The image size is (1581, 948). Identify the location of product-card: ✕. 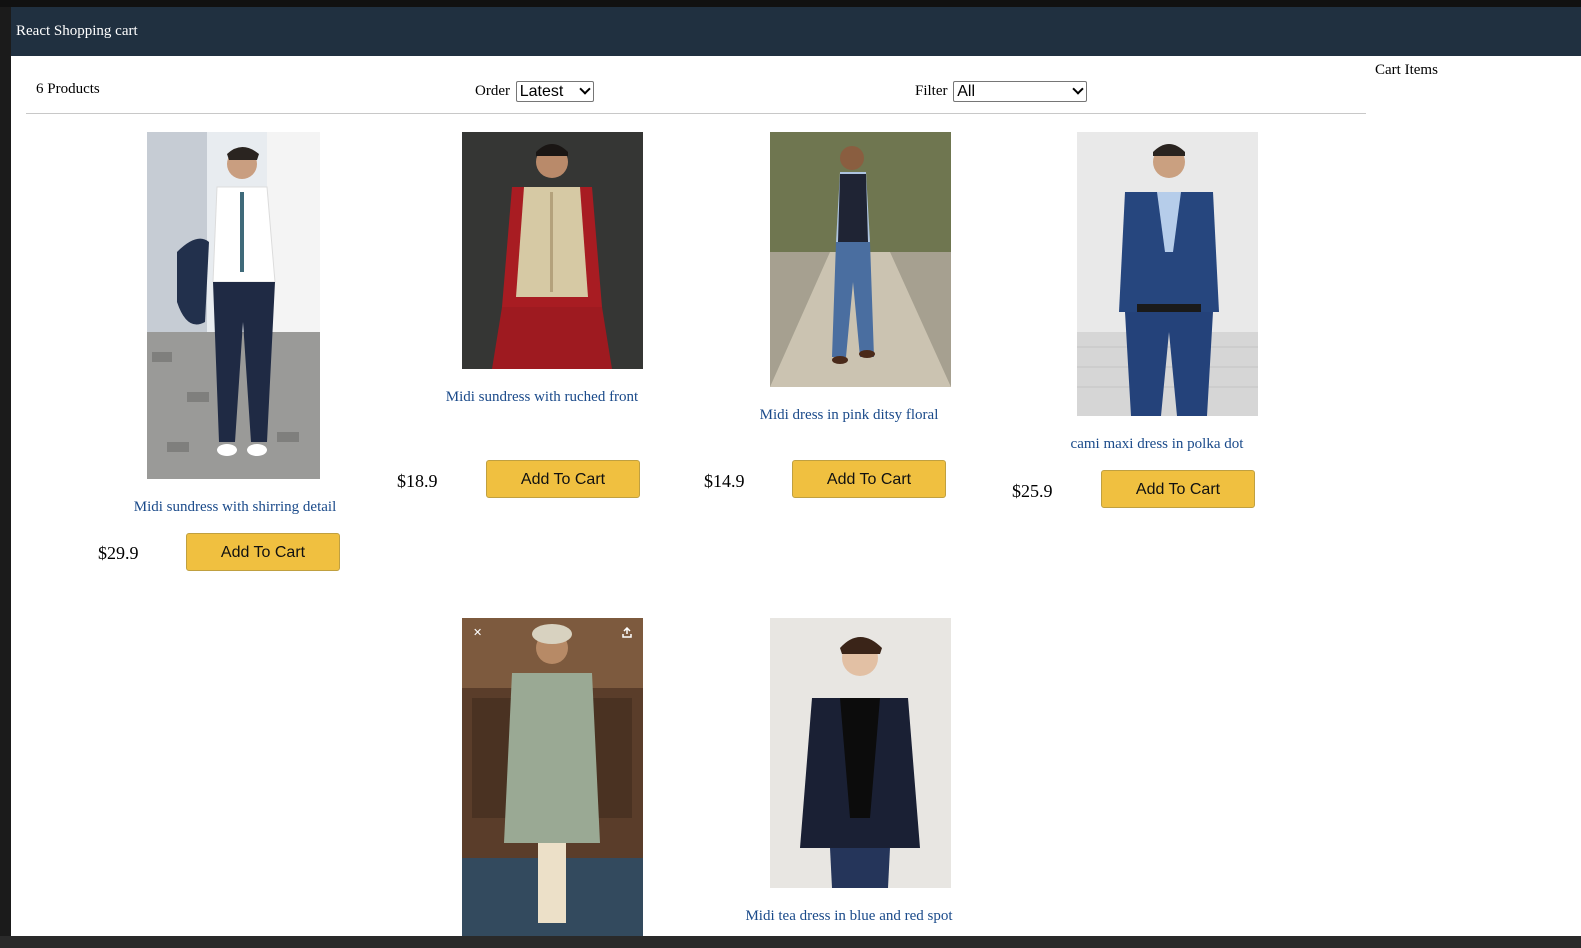
(542, 777).